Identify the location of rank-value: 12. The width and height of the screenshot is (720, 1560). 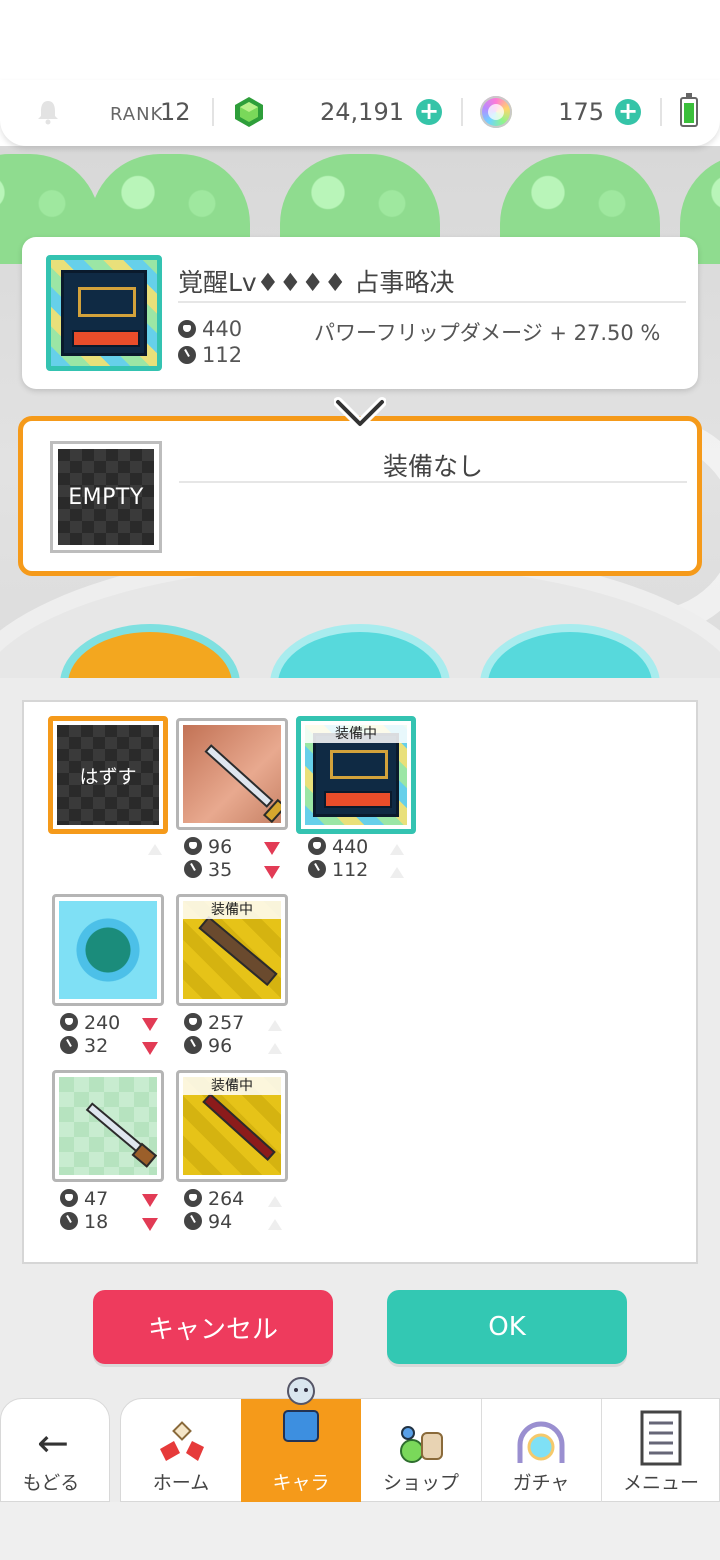
(175, 112).